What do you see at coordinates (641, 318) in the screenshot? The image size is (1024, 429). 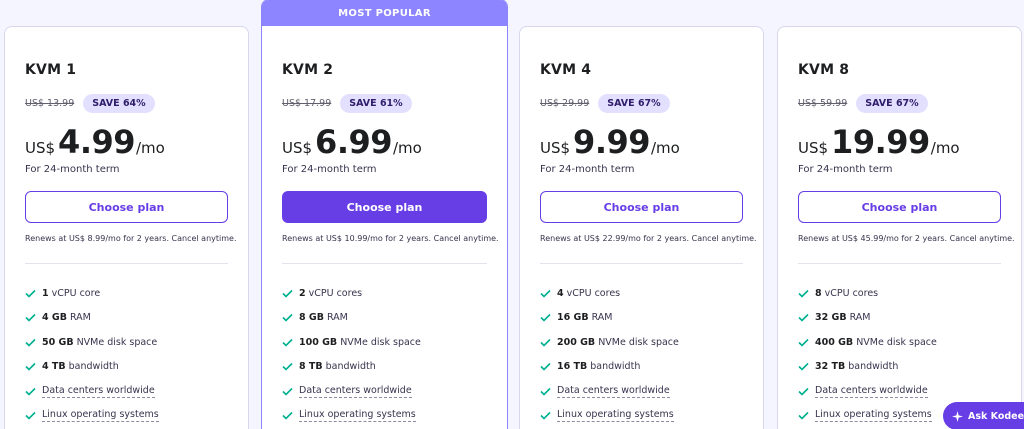 I see `feature-item: 16 GB RAM` at bounding box center [641, 318].